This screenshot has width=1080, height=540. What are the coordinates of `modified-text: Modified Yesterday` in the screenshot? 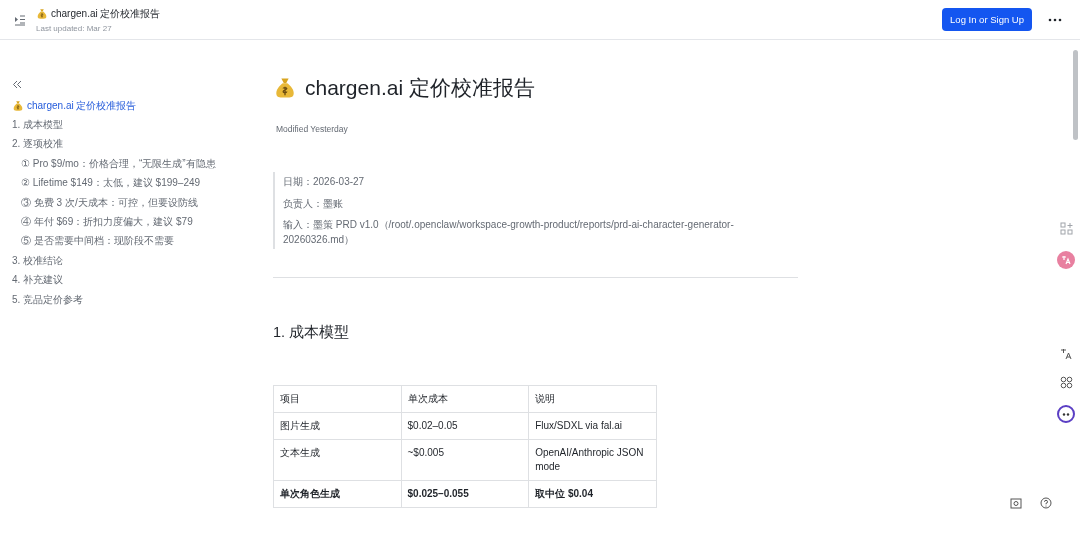 It's located at (312, 129).